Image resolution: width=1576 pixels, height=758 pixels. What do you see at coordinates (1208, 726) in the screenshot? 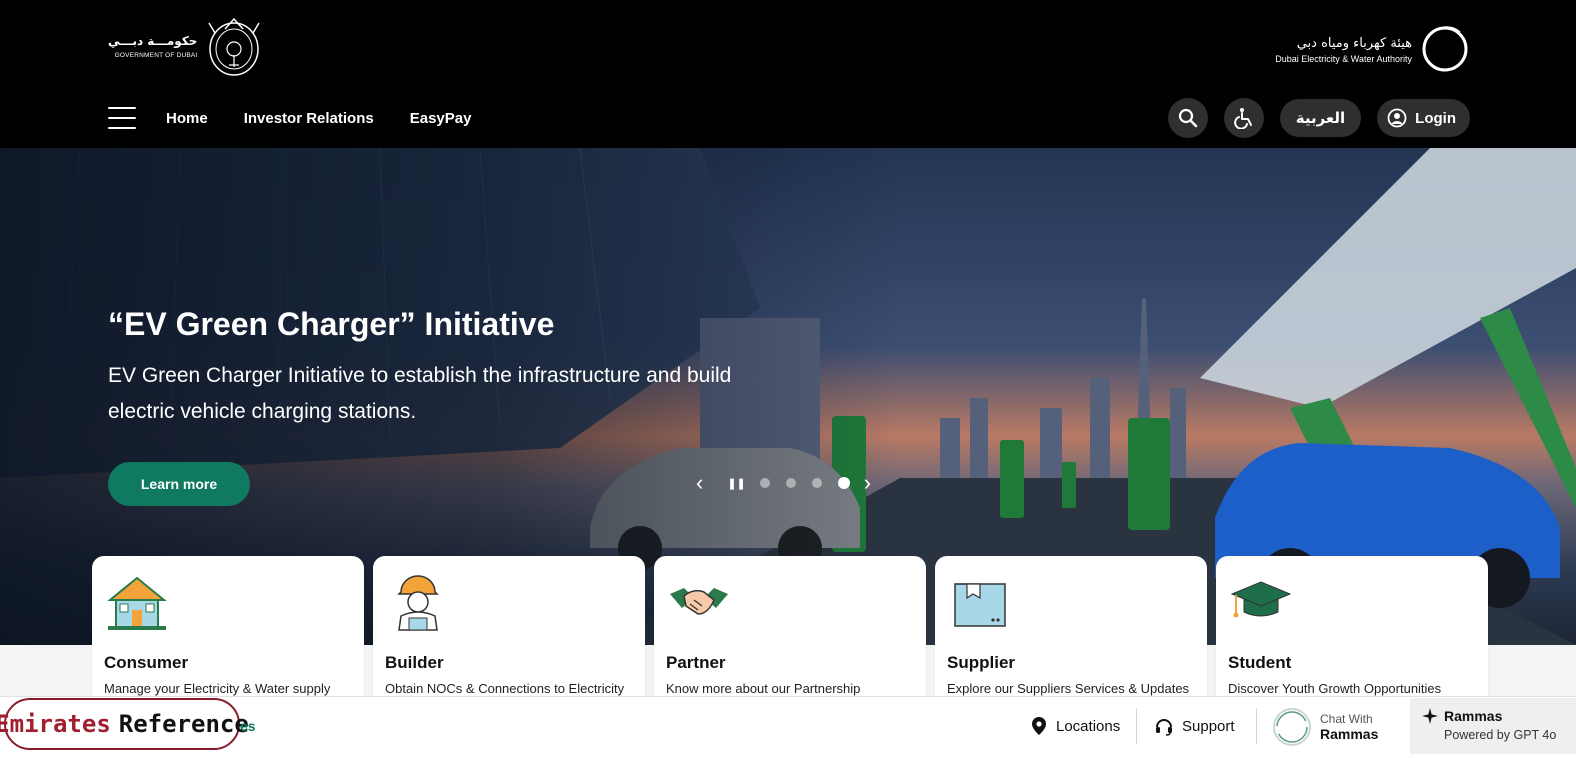
I see `support-label: Support` at bounding box center [1208, 726].